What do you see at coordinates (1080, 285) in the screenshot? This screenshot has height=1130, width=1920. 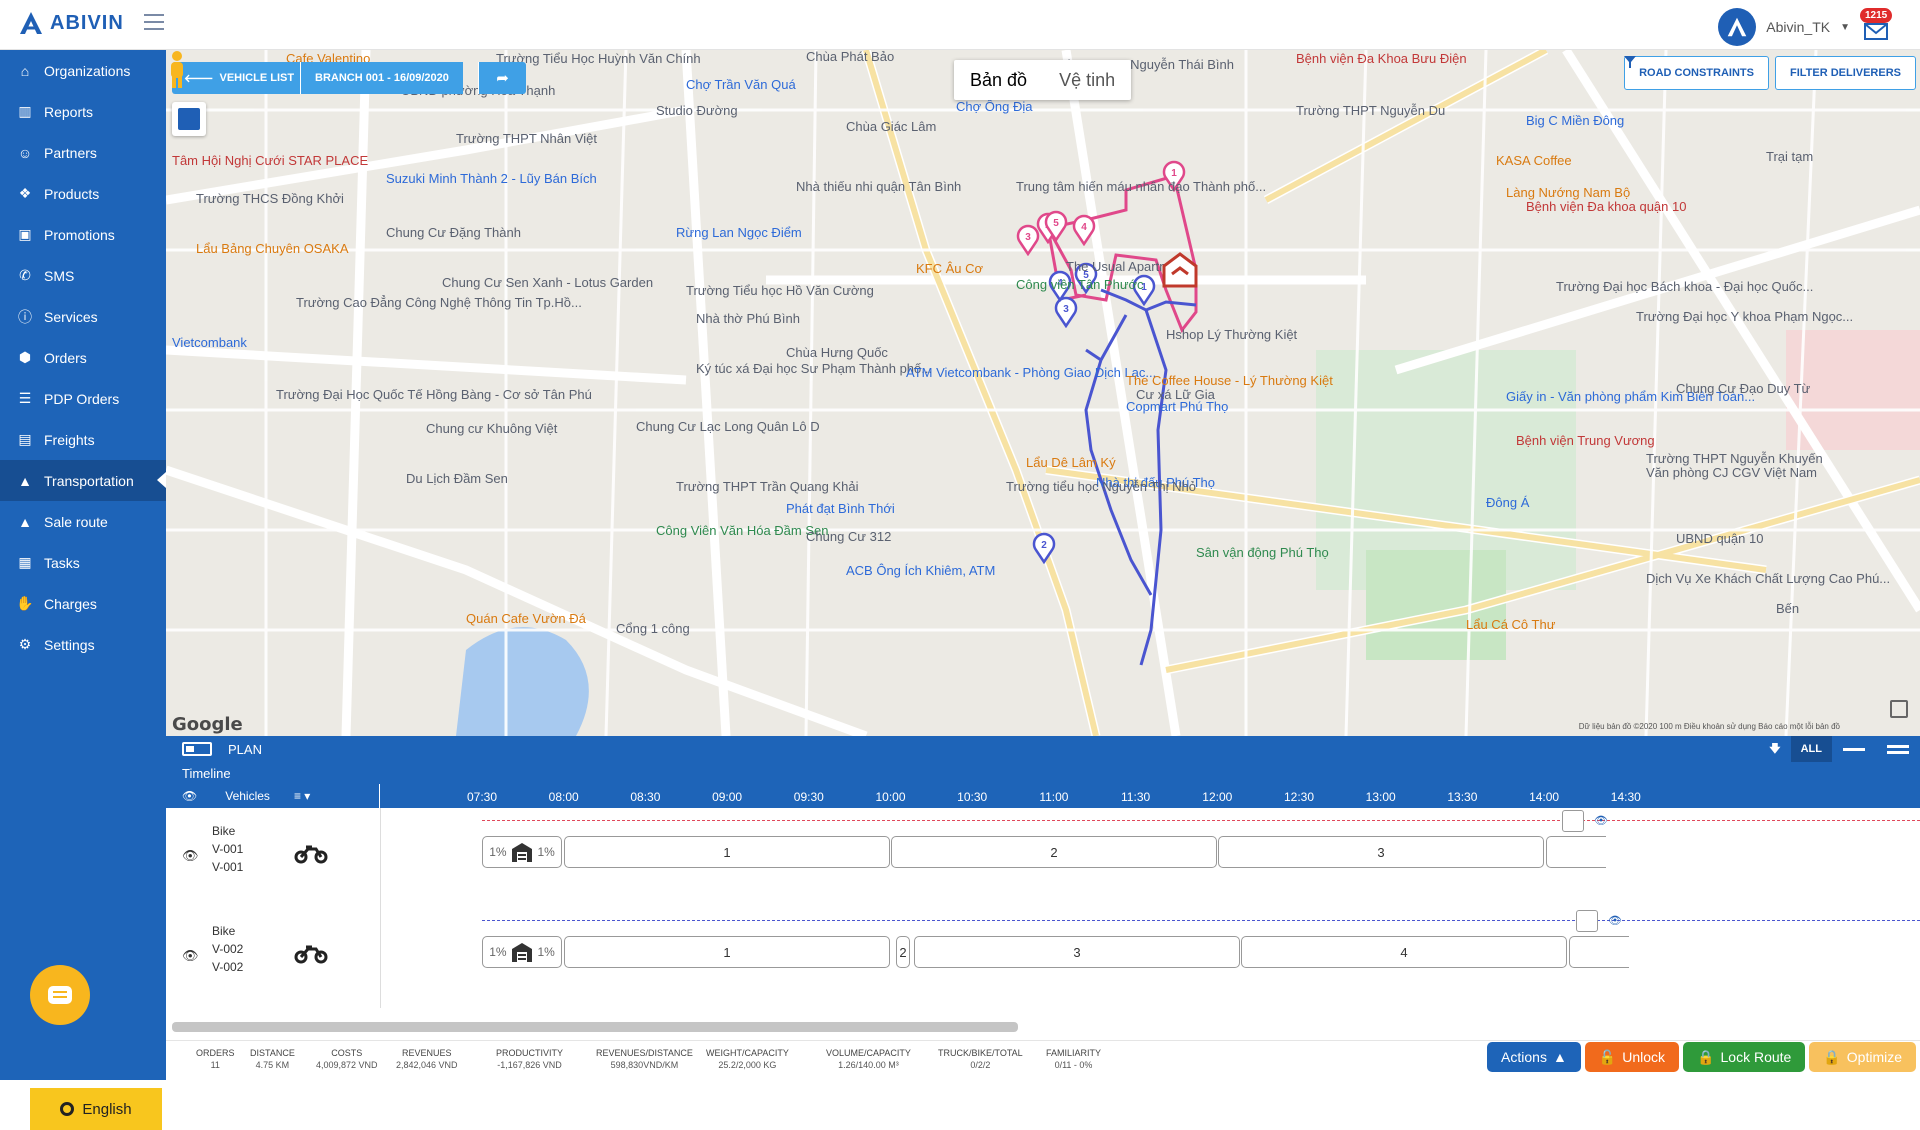 I see `map-place-label: Công viên Tân Phước` at bounding box center [1080, 285].